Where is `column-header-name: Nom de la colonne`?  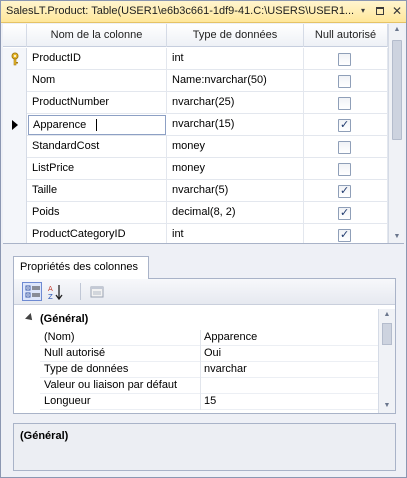
column-header-name: Nom de la colonne is located at coordinates (97, 35).